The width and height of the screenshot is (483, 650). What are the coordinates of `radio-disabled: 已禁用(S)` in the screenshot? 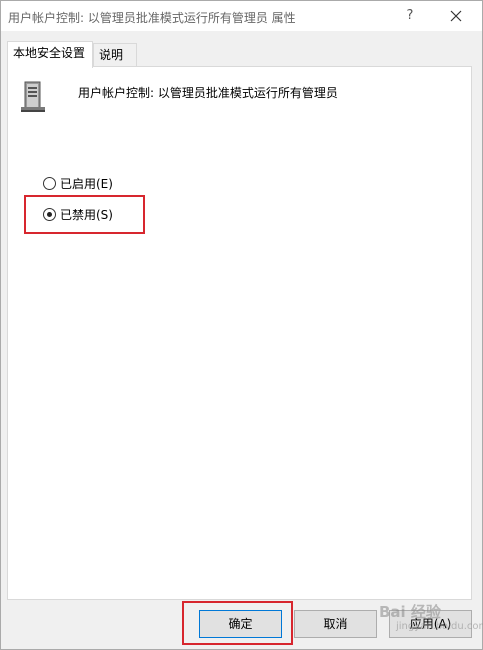 It's located at (78, 214).